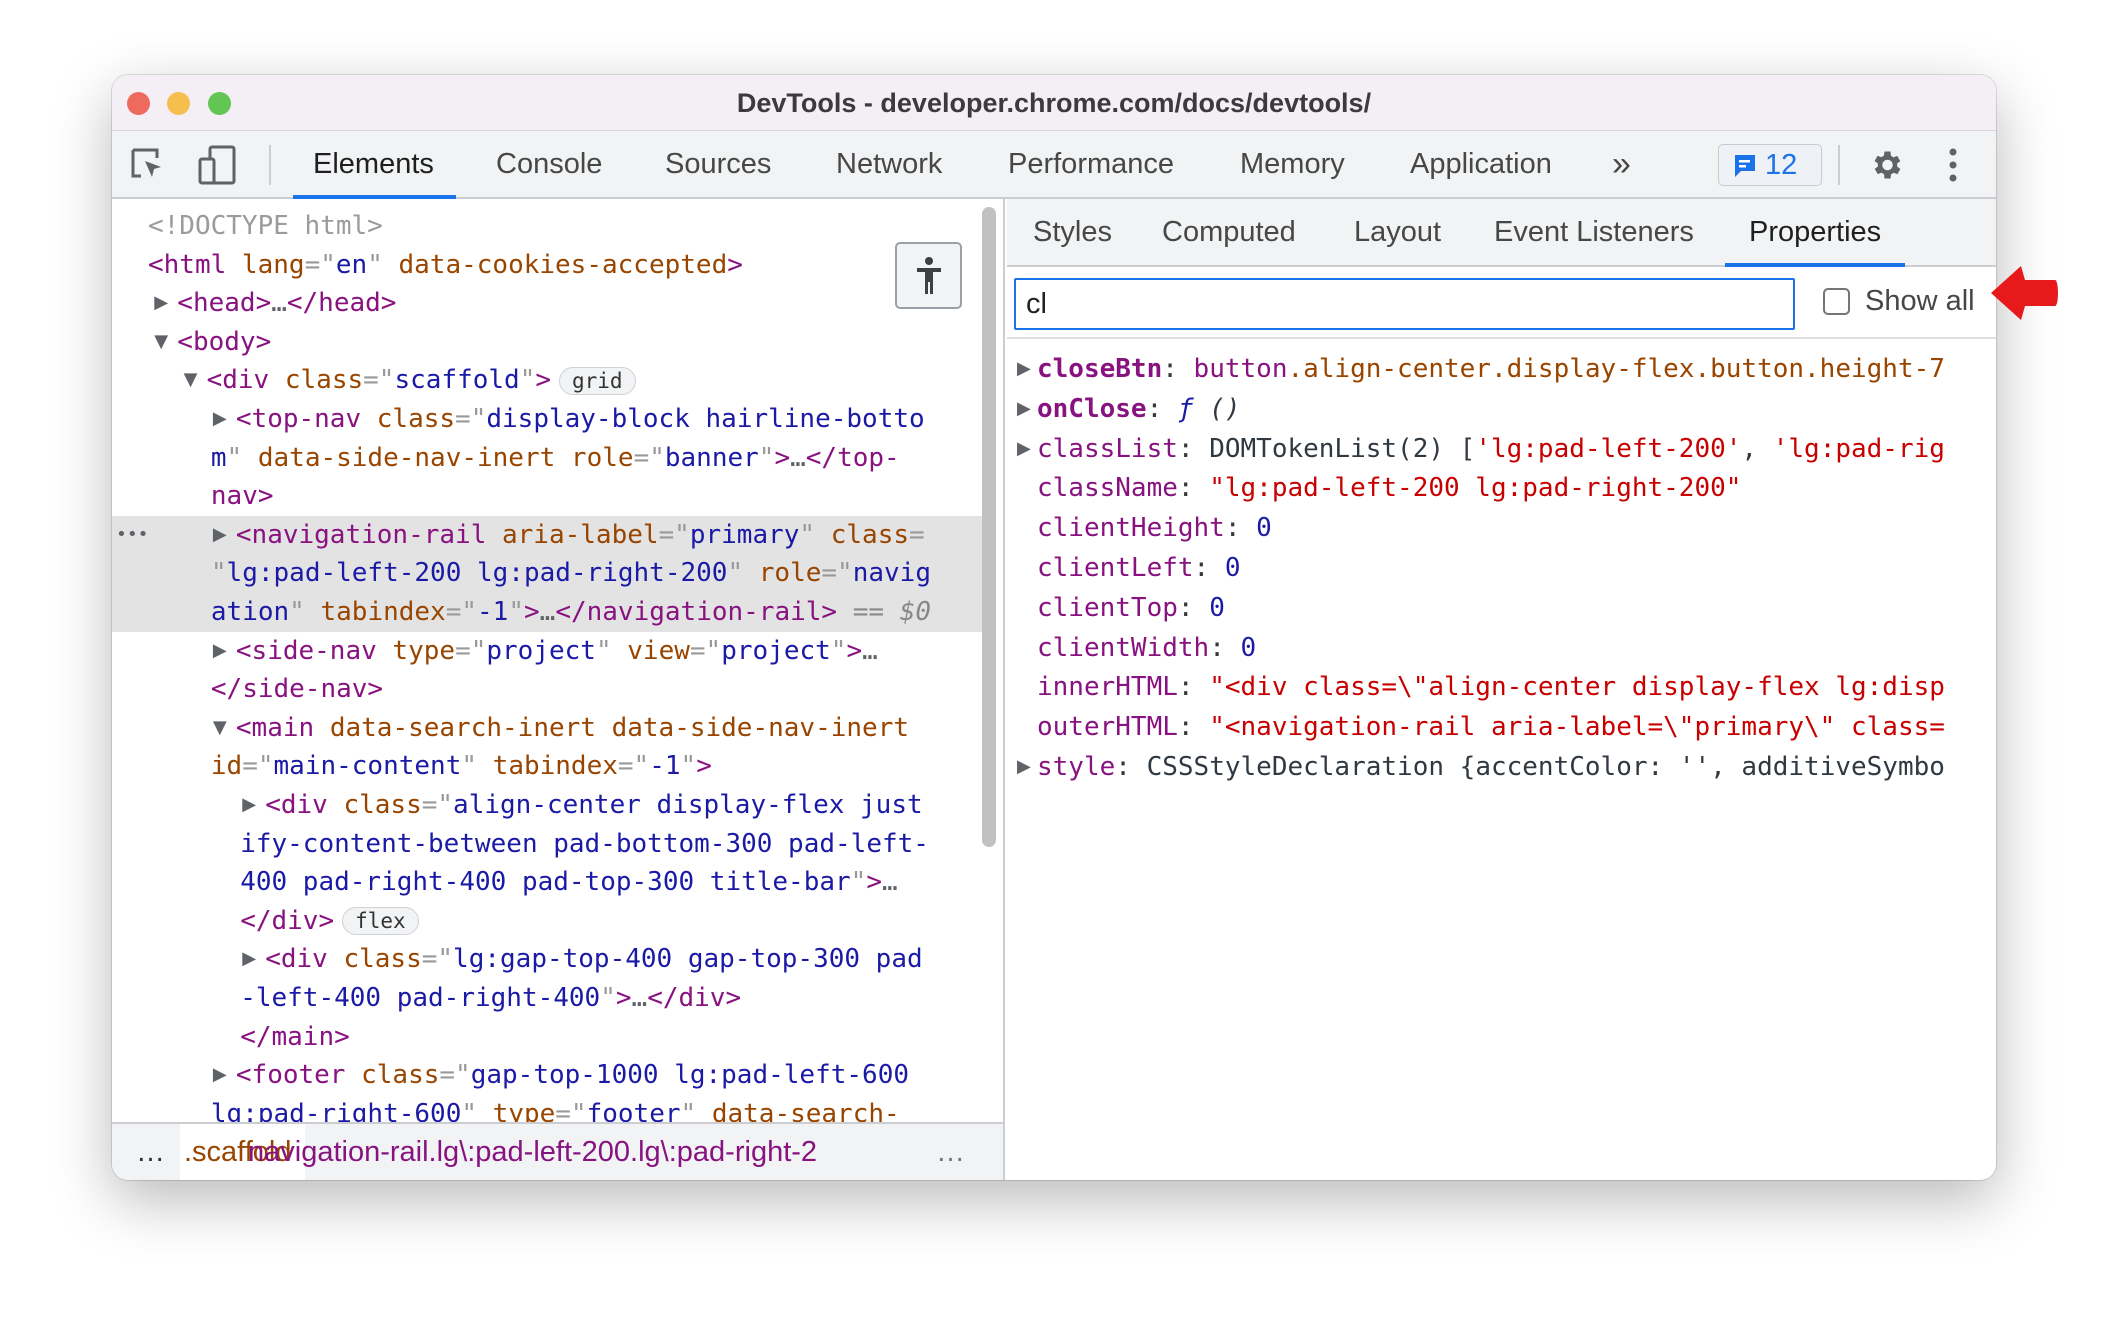 The image size is (2108, 1330). I want to click on sidebar-tab-layout: Layout, so click(1397, 232).